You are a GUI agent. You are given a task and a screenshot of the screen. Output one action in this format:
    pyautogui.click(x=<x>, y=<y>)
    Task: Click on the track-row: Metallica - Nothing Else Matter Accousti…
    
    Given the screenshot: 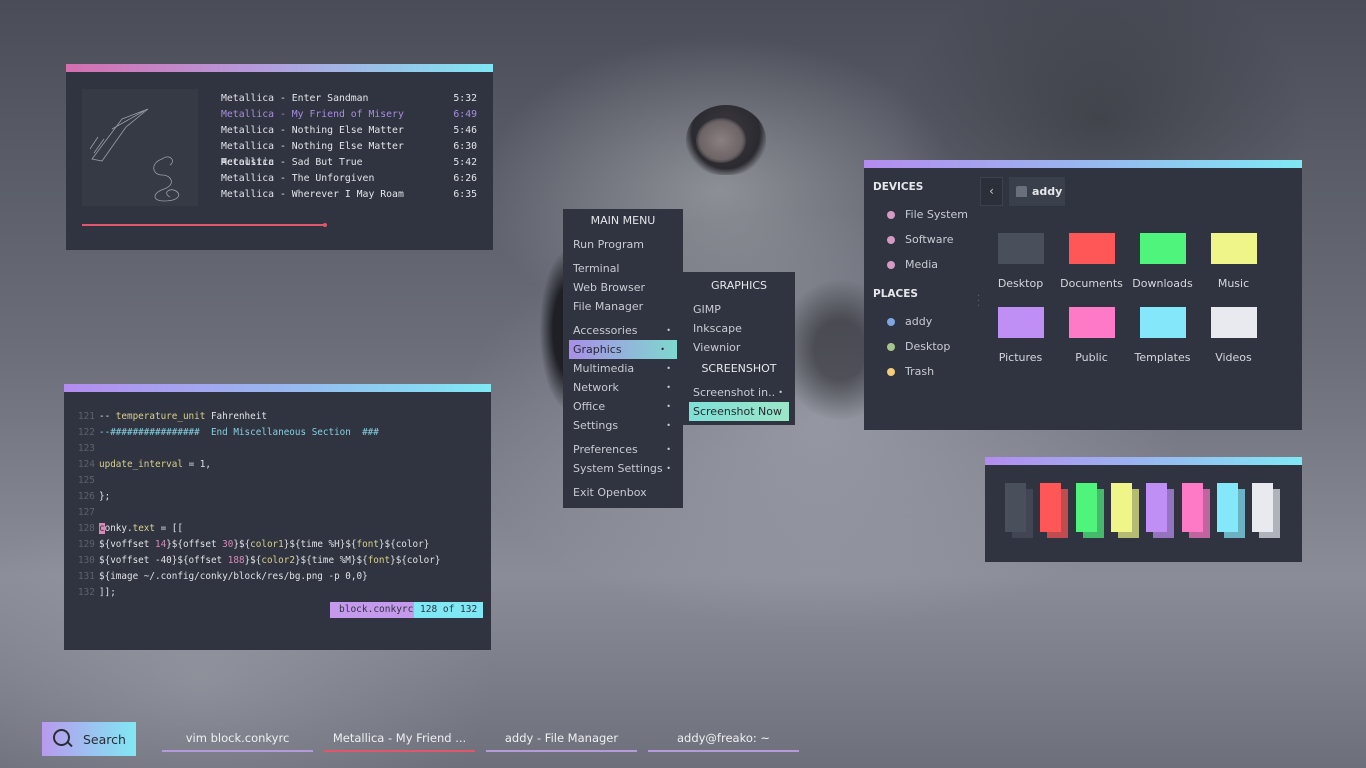 What is the action you would take?
    pyautogui.click(x=349, y=153)
    